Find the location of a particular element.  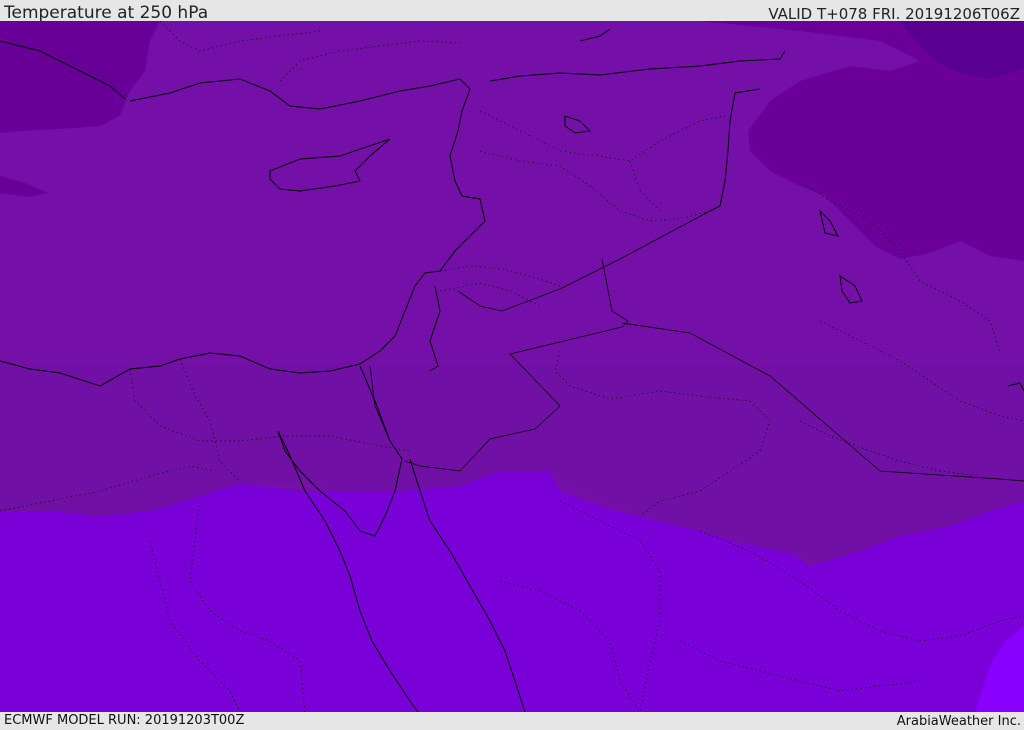

map-title: Temperature at 250 hPa is located at coordinates (106, 13).